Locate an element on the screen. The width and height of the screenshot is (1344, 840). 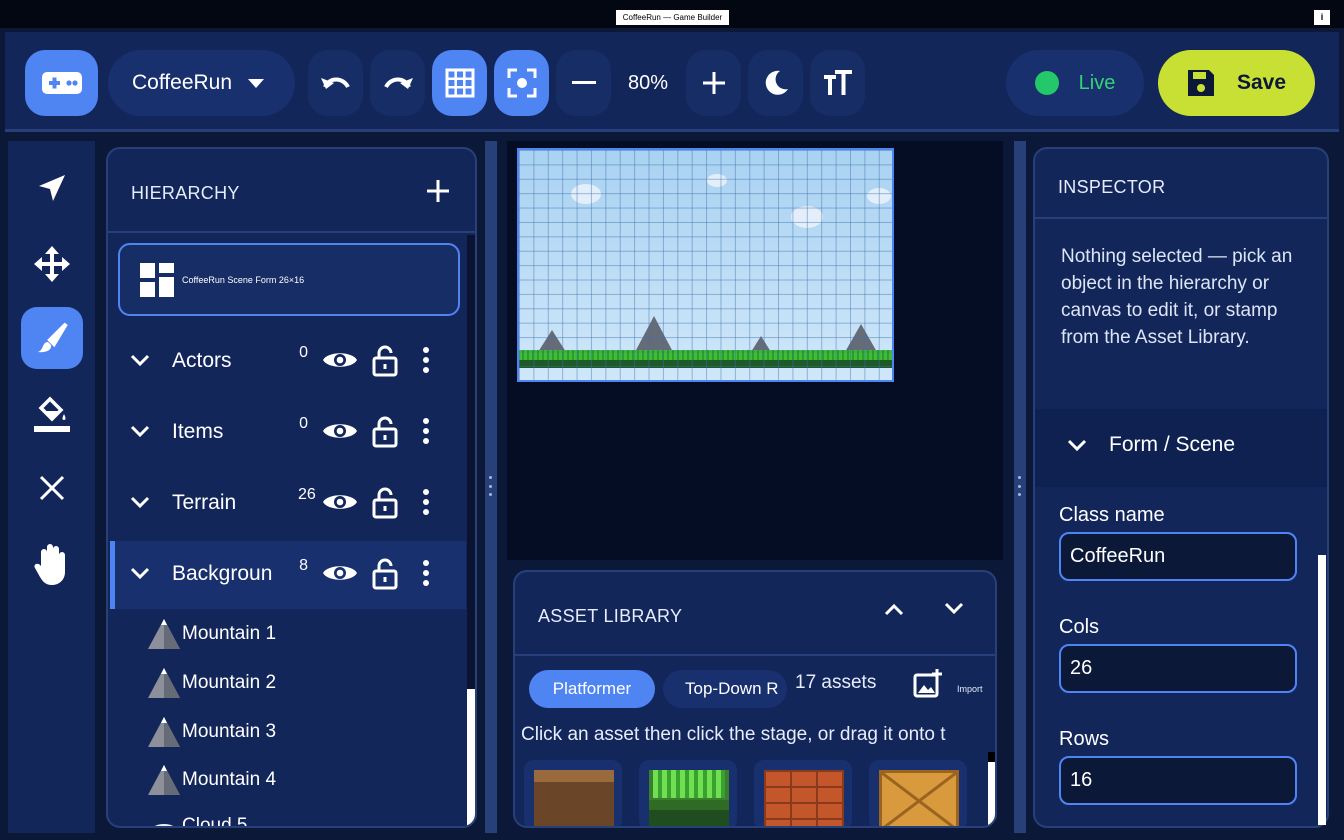
section-title: Form / Scene is located at coordinates (1172, 444).